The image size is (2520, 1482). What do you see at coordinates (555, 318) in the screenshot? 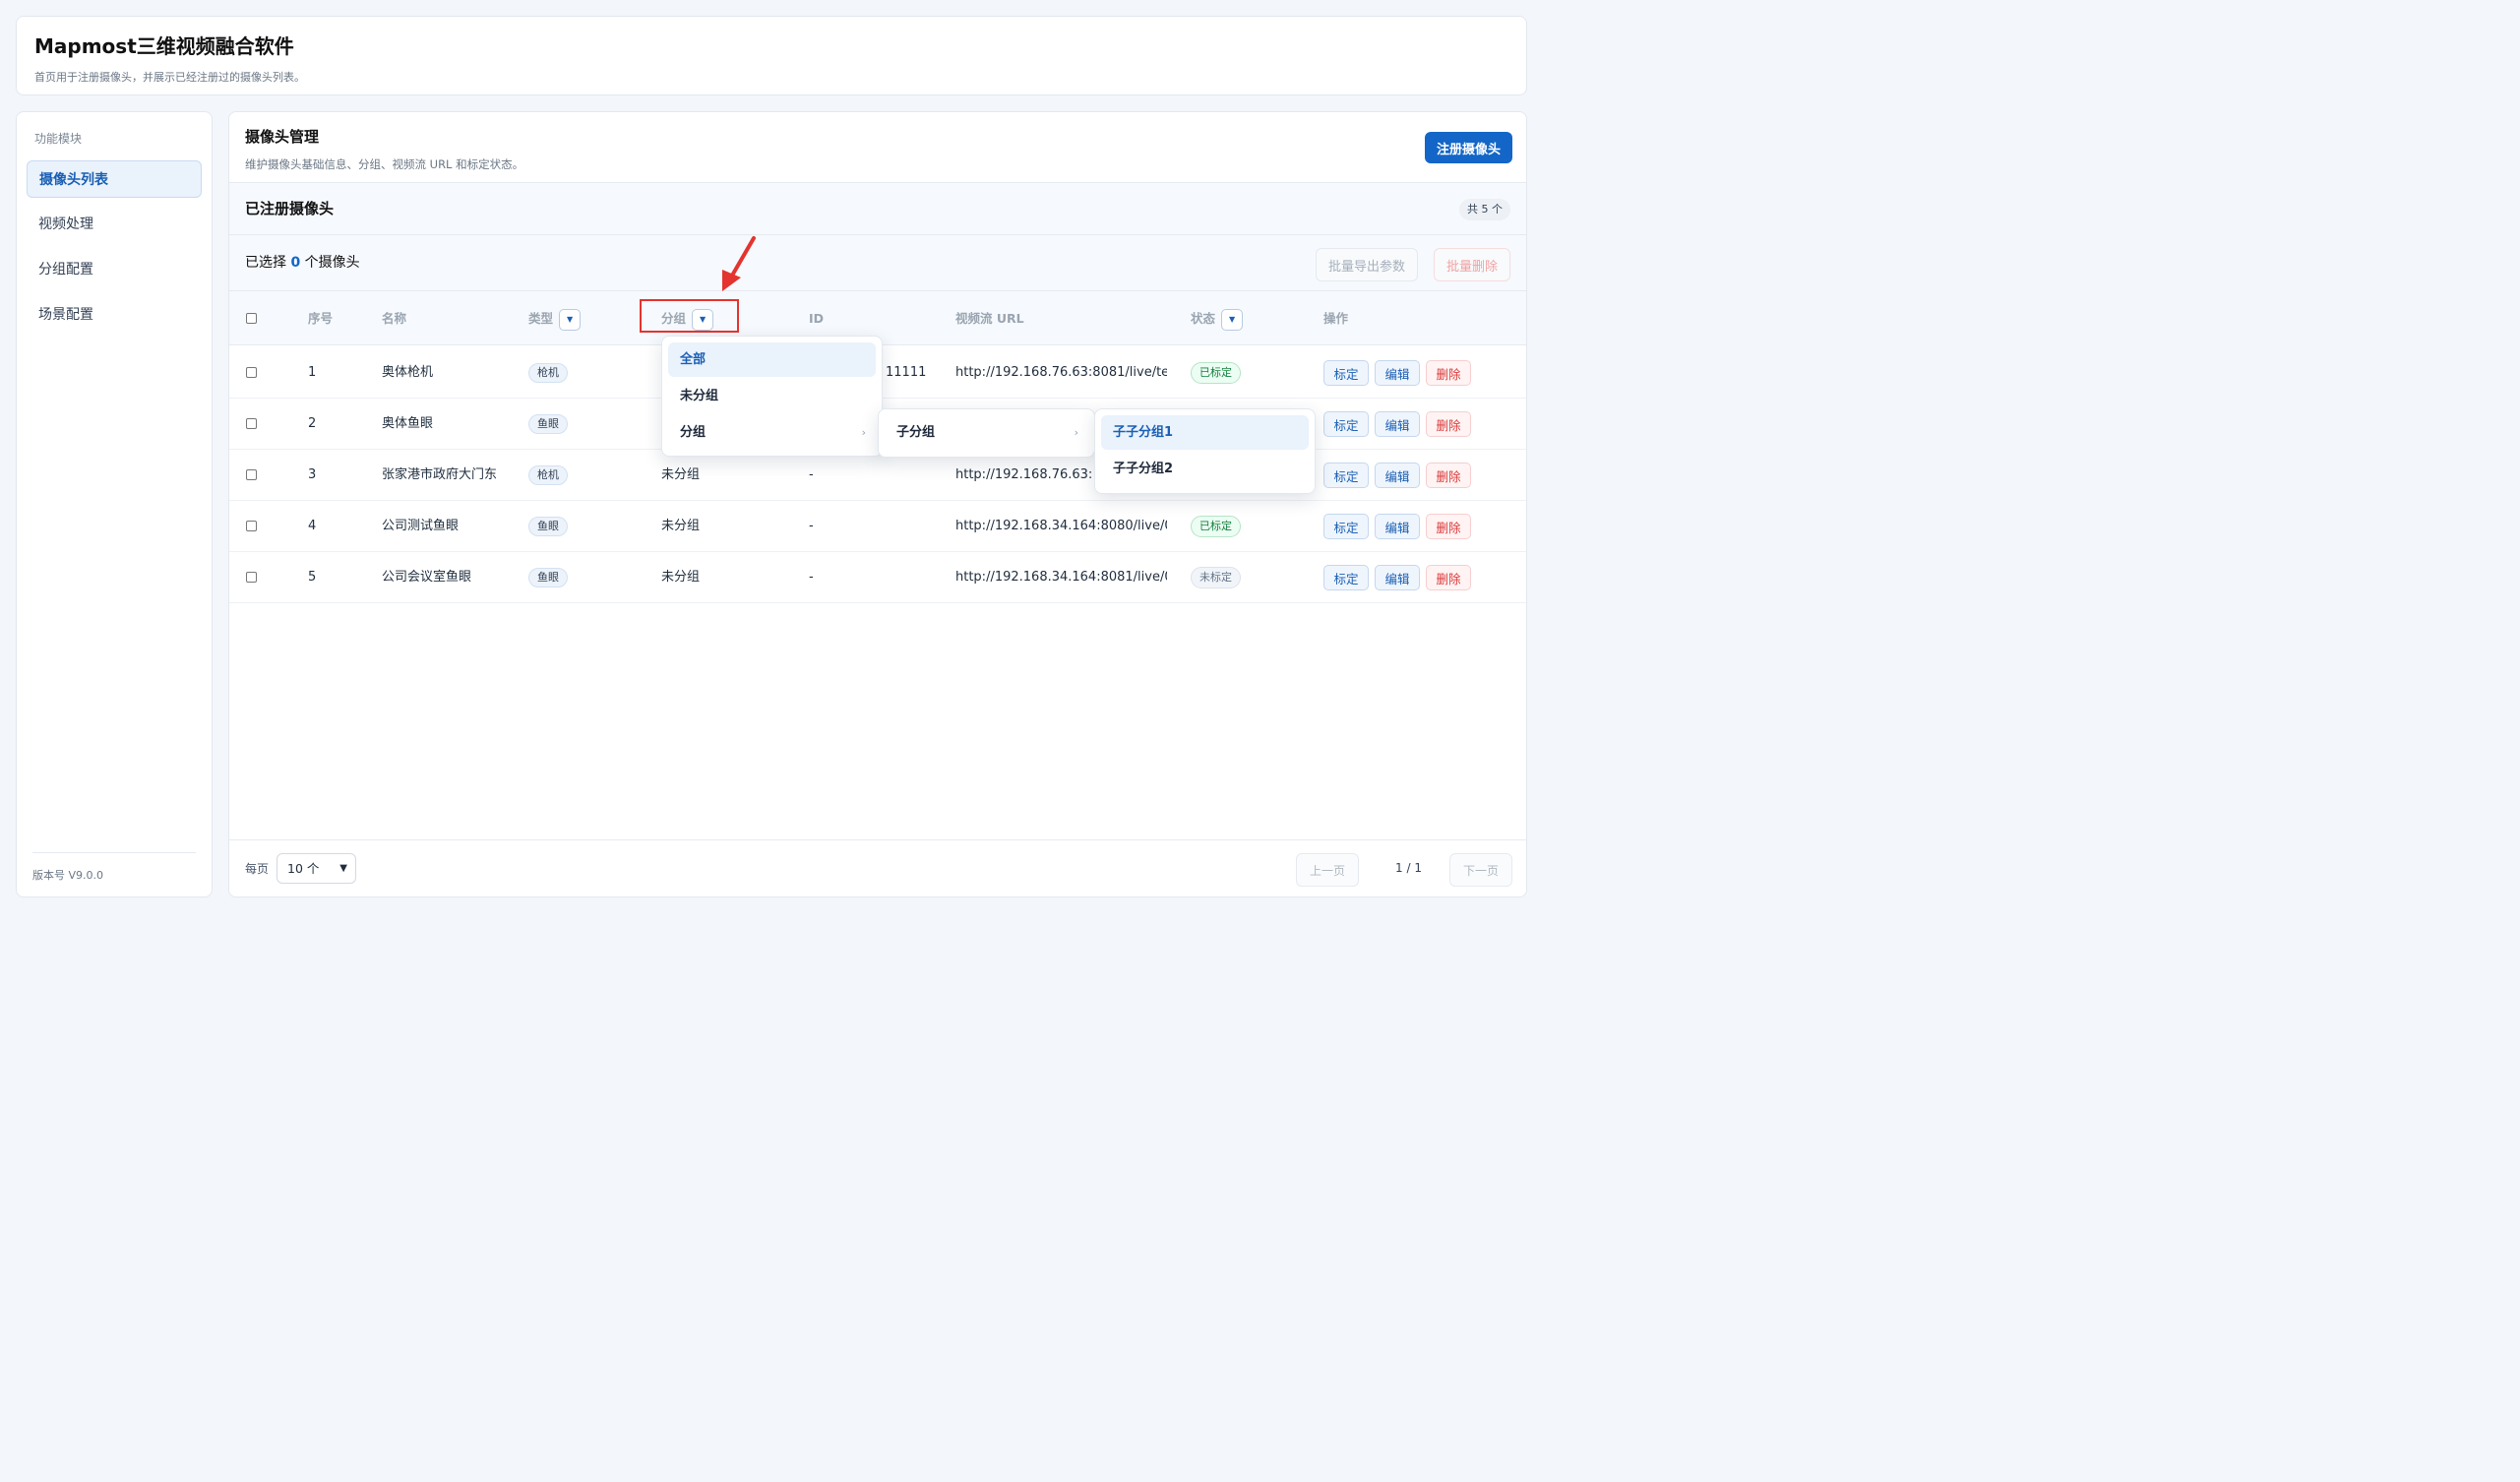
I see `header-type: 类型 ▼` at bounding box center [555, 318].